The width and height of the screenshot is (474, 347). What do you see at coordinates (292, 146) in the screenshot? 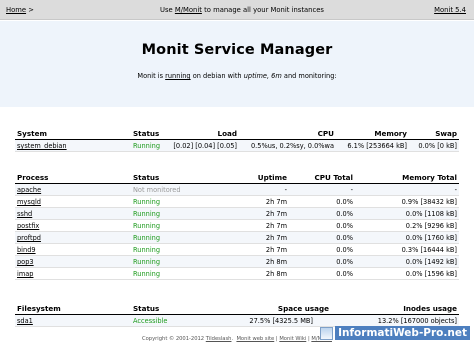
I see `cpu-value: 0.5%us, 0.2%sy, 0.0%wa` at bounding box center [292, 146].